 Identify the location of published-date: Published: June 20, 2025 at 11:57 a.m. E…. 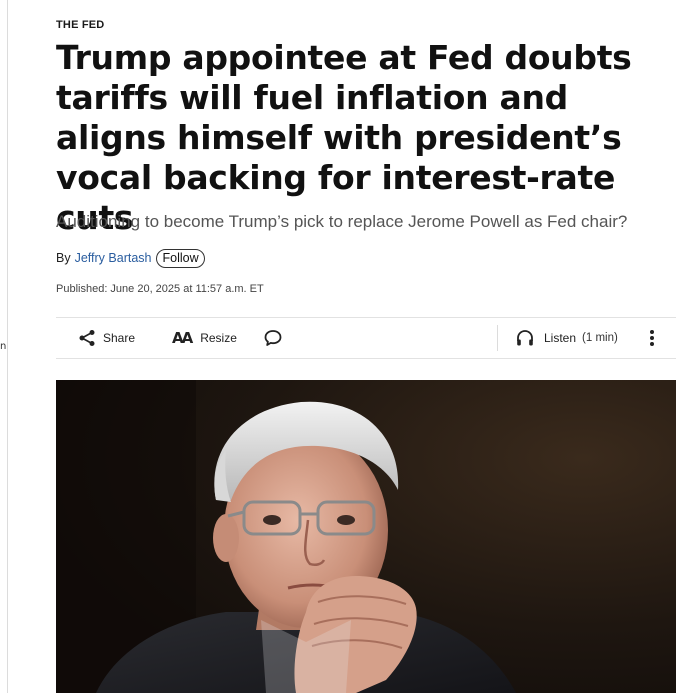
(160, 289).